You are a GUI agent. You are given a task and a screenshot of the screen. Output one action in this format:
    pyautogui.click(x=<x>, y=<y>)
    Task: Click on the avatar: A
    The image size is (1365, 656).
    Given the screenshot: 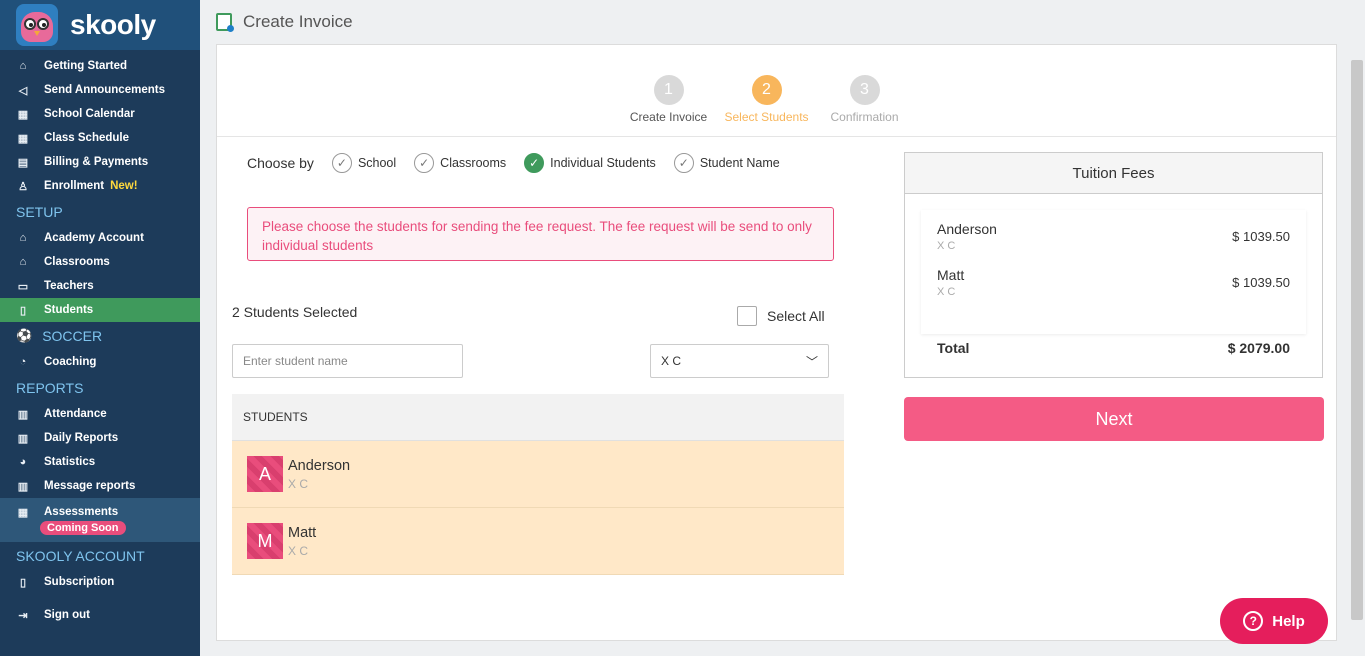 What is the action you would take?
    pyautogui.click(x=265, y=474)
    